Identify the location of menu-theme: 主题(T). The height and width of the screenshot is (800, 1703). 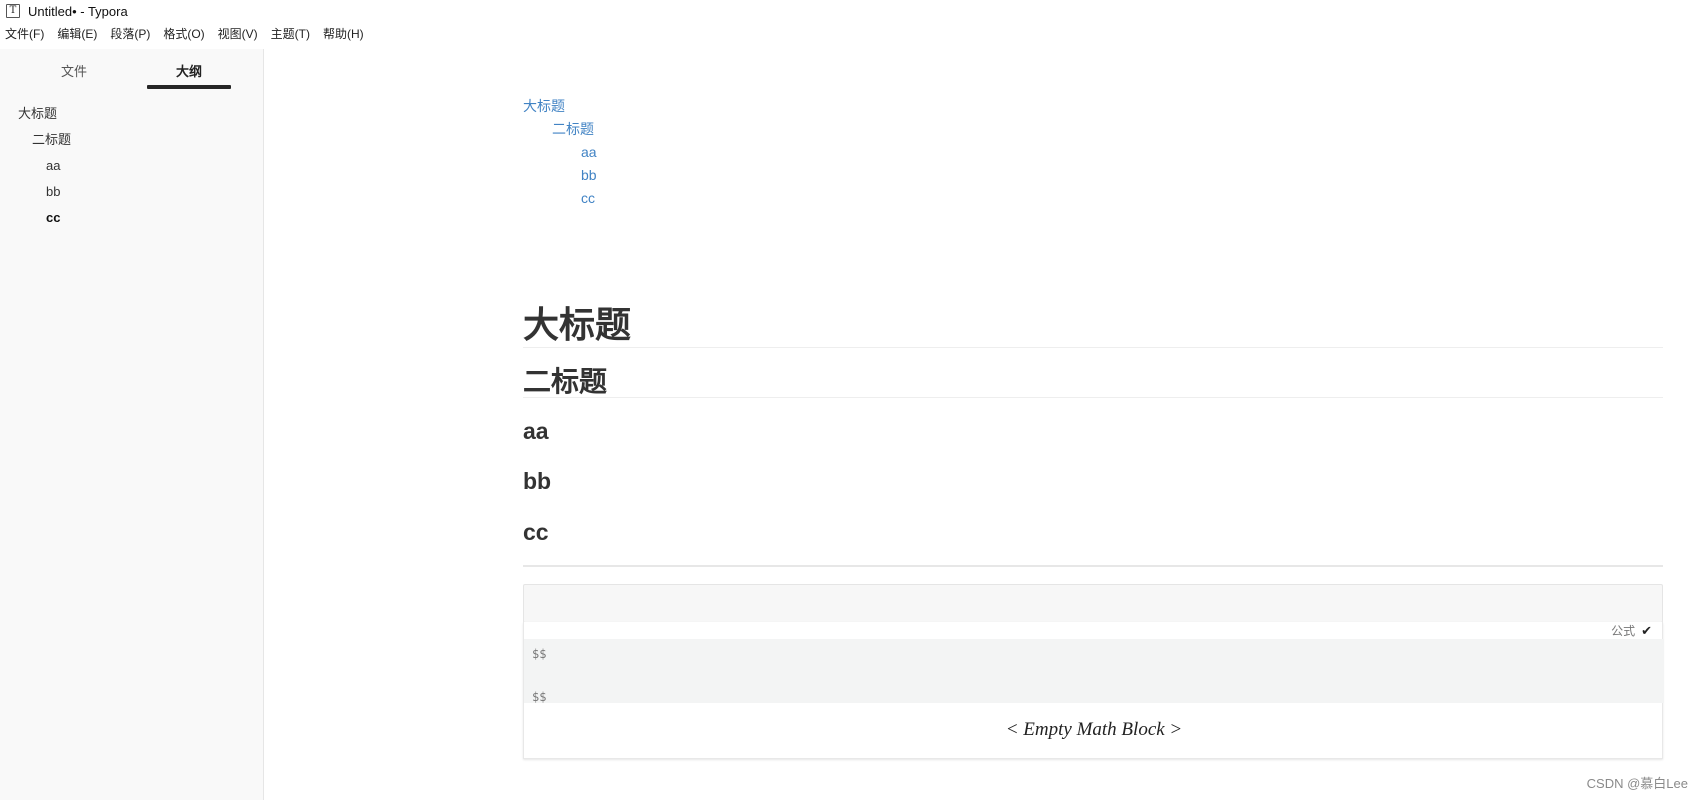
(290, 33).